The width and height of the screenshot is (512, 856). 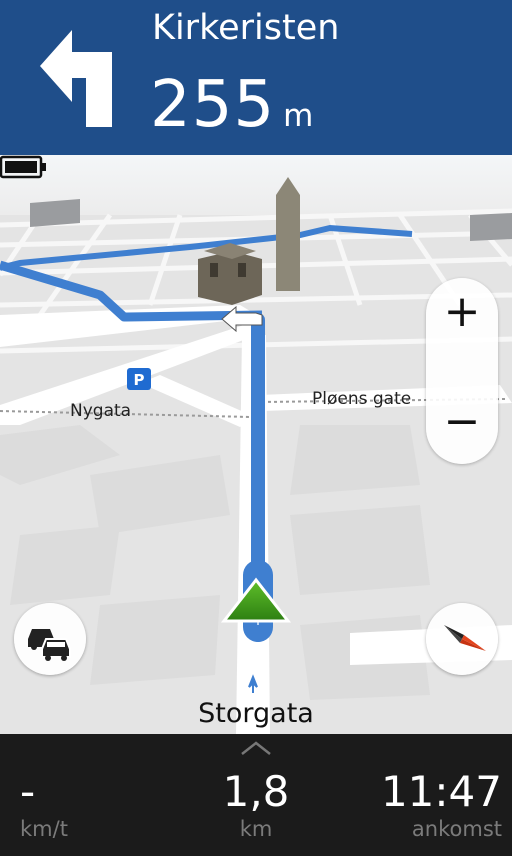 I want to click on turn-left-arrow-icon, so click(x=76, y=78).